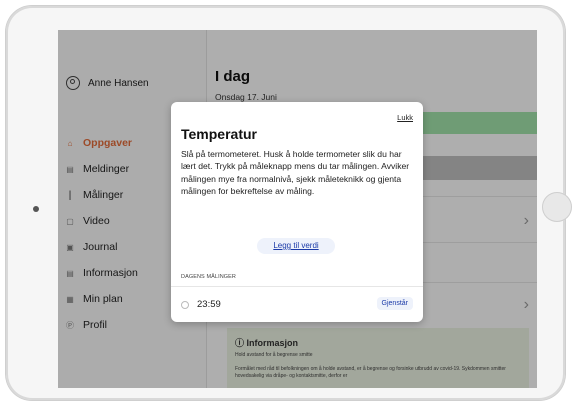 This screenshot has height=405, width=575. Describe the element at coordinates (394, 303) in the screenshot. I see `measurement-status-badge: Gjenstår` at that location.